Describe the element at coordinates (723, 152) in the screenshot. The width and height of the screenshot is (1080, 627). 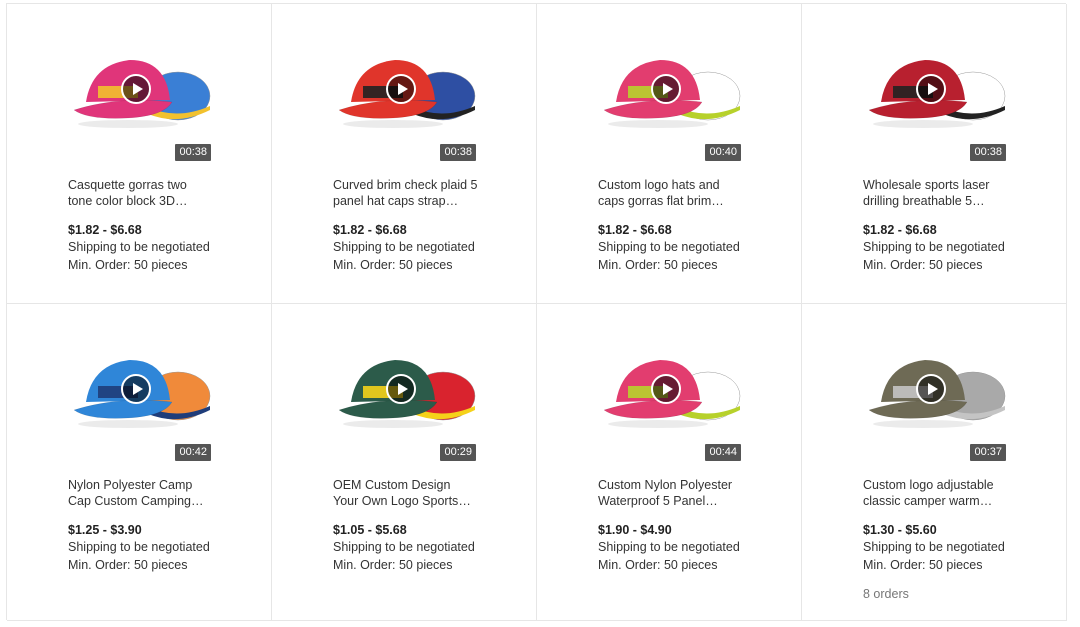
I see `video-duration: 00:40` at that location.